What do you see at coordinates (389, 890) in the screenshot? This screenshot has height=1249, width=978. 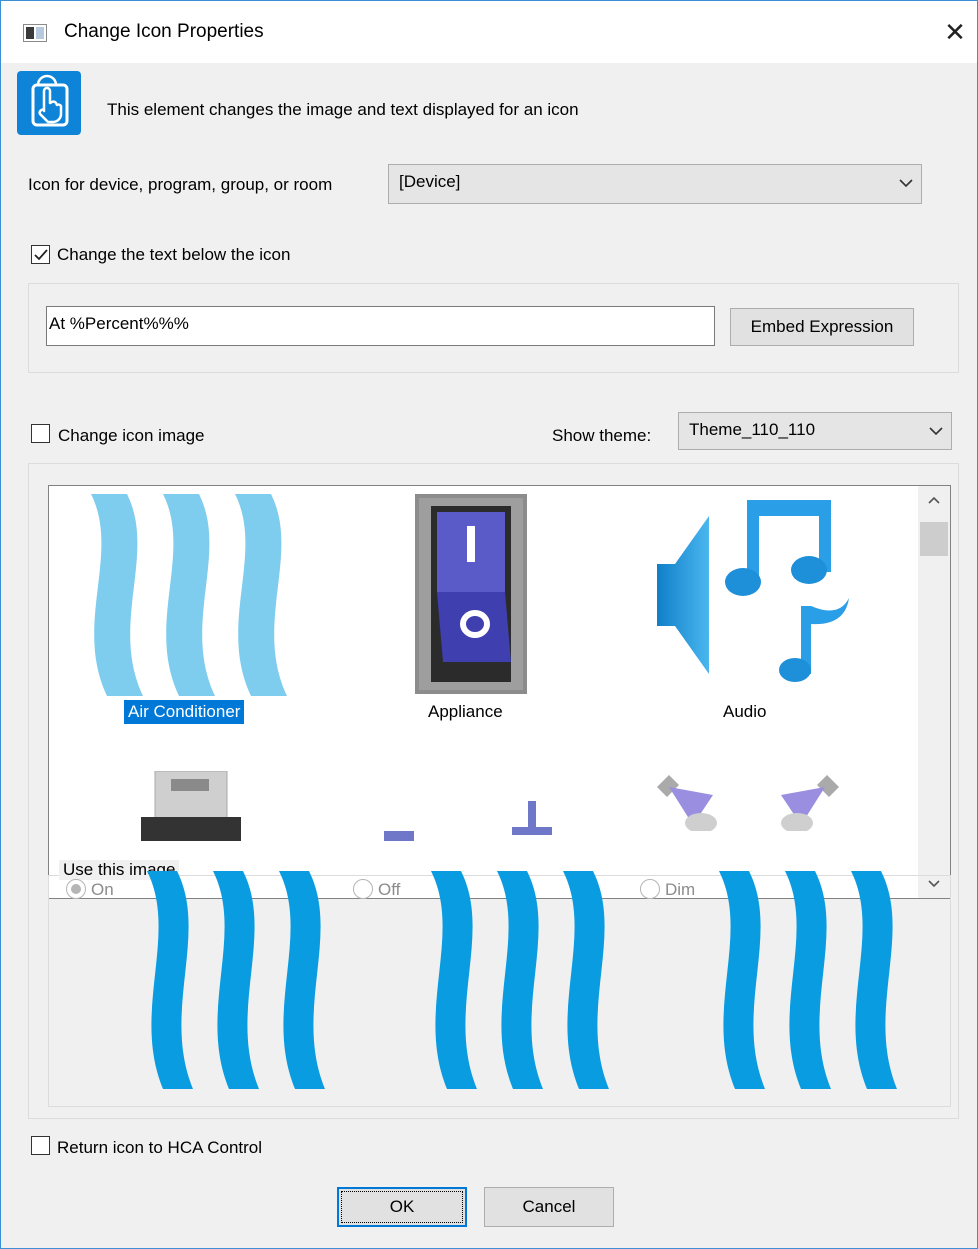 I see `radio-off-label: Off` at bounding box center [389, 890].